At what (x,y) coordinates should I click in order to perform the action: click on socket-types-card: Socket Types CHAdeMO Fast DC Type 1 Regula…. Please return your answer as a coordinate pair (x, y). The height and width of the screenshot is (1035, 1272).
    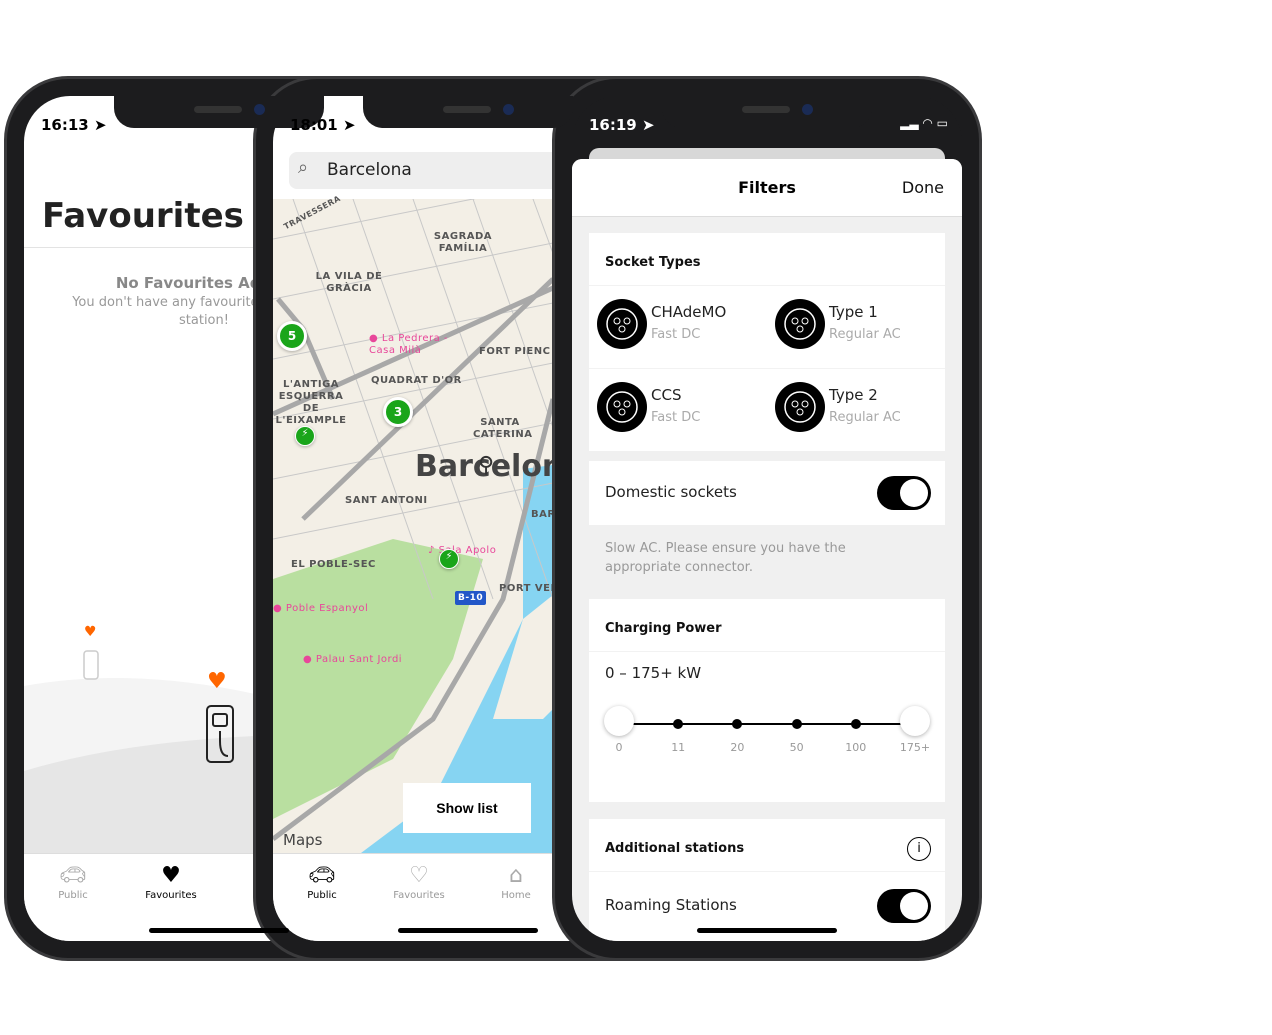
    Looking at the image, I should click on (767, 342).